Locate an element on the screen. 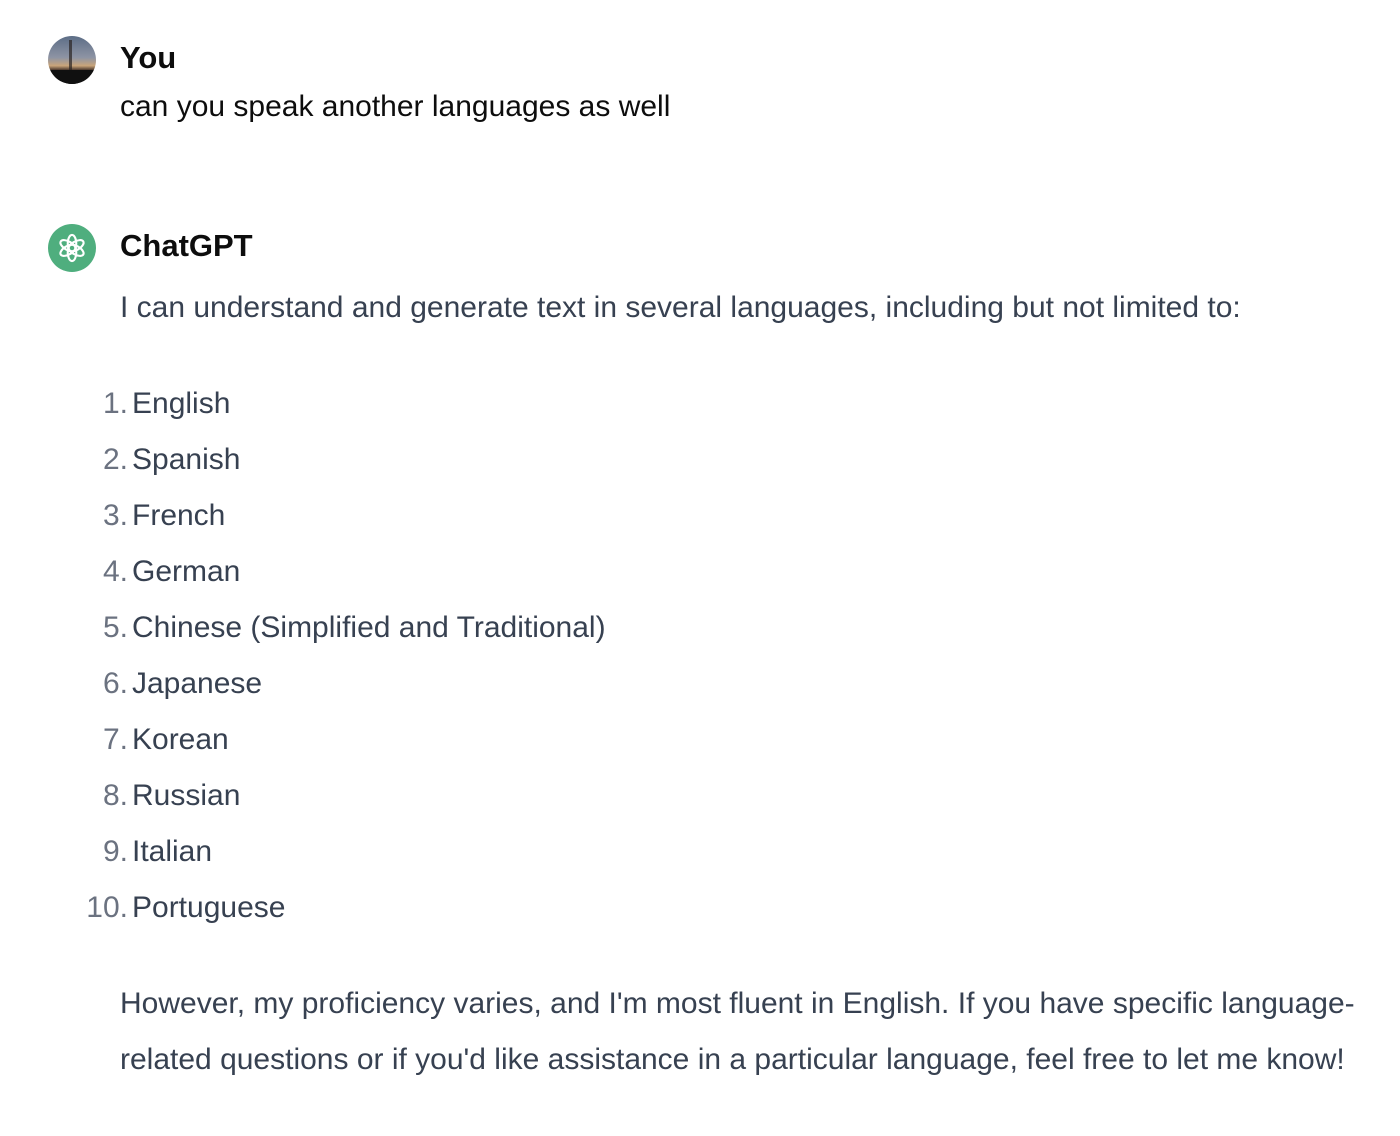  language-name: English is located at coordinates (181, 403).